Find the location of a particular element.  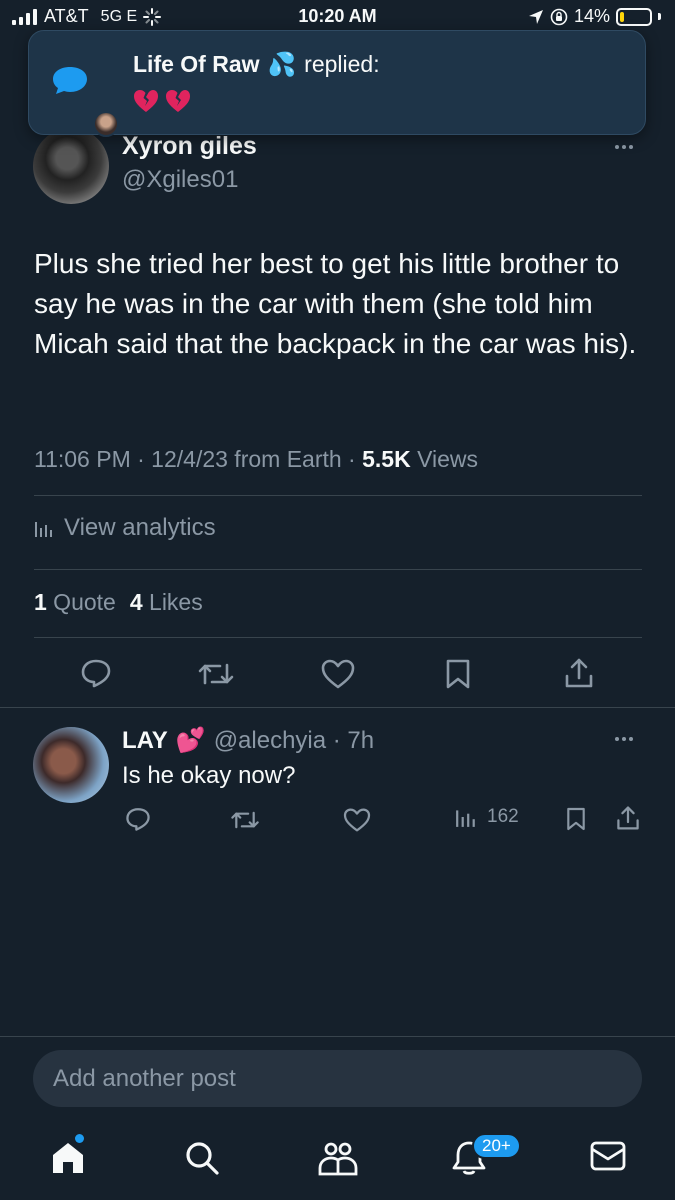

share-icon is located at coordinates (579, 673).